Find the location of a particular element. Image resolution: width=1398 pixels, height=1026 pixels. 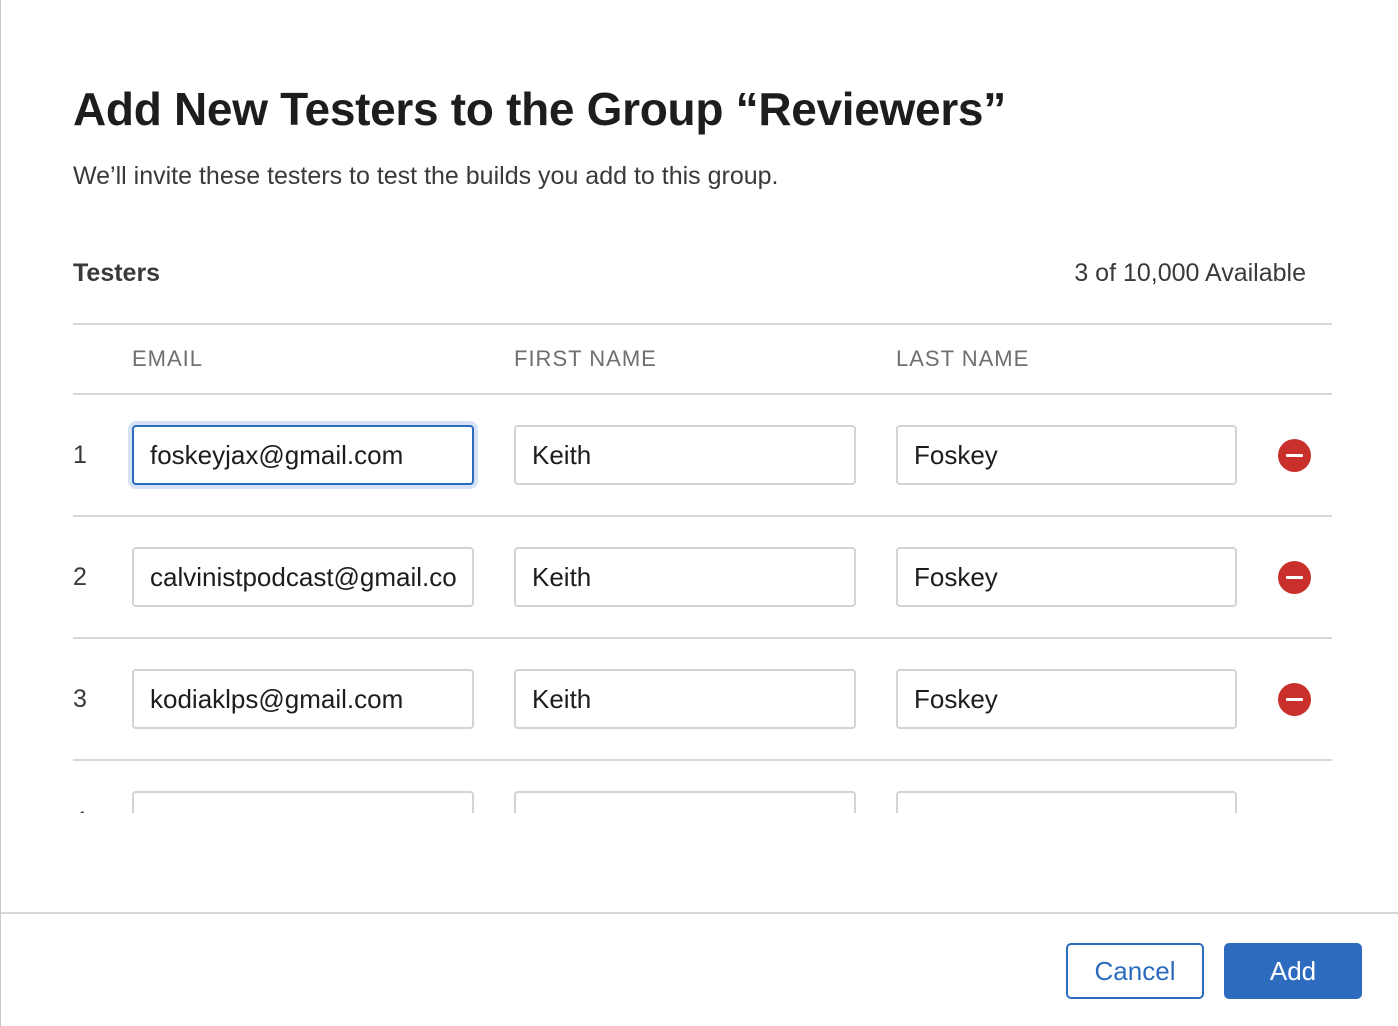

column-header-email: EMAIL is located at coordinates (168, 358).